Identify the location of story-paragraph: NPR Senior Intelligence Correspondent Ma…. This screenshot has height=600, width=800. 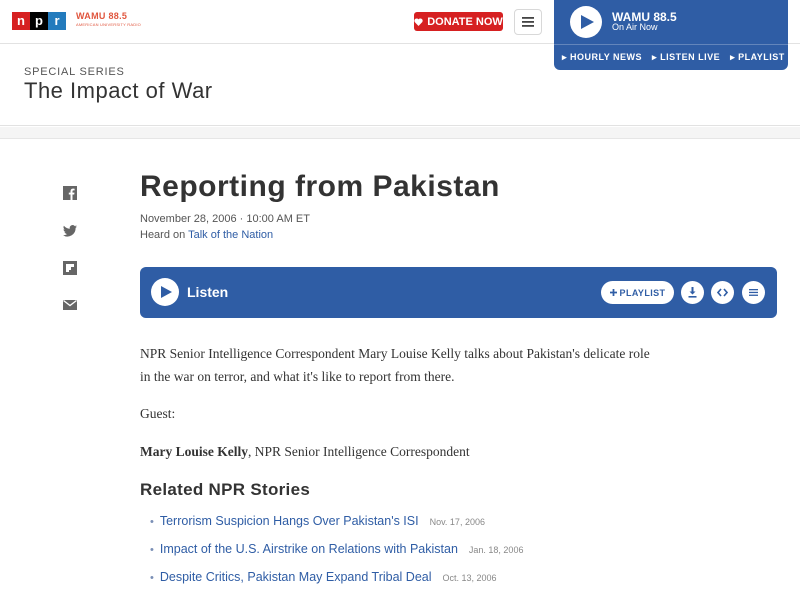
(395, 365).